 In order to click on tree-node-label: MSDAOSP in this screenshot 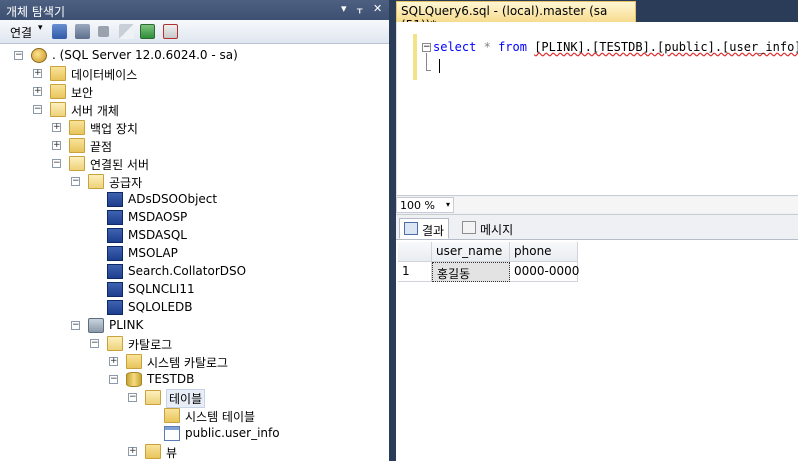, I will do `click(158, 217)`.